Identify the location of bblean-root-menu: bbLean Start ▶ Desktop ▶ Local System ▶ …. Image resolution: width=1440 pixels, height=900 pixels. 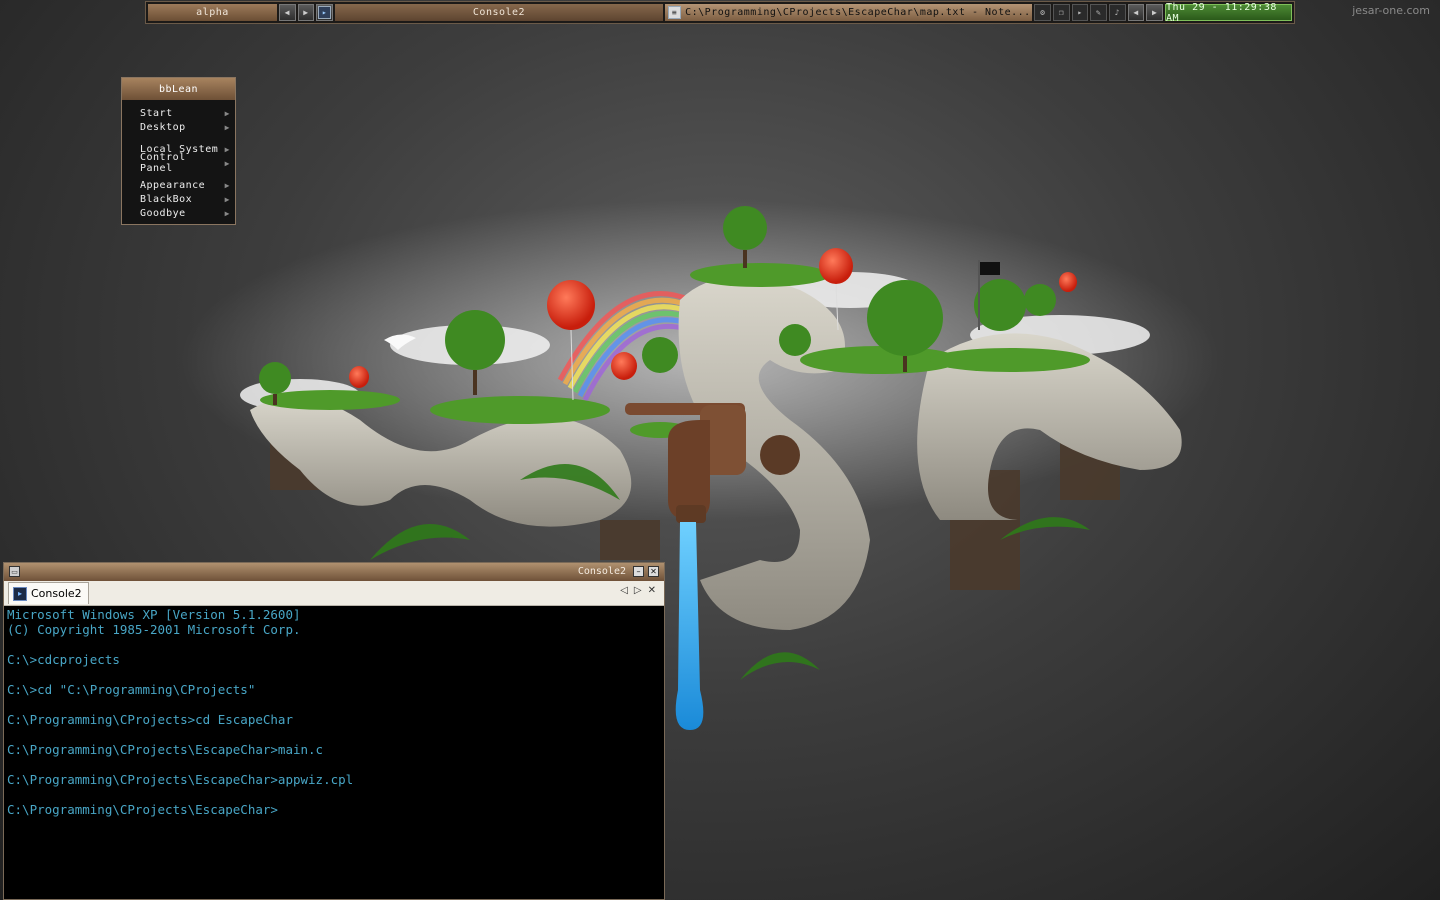
(178, 151).